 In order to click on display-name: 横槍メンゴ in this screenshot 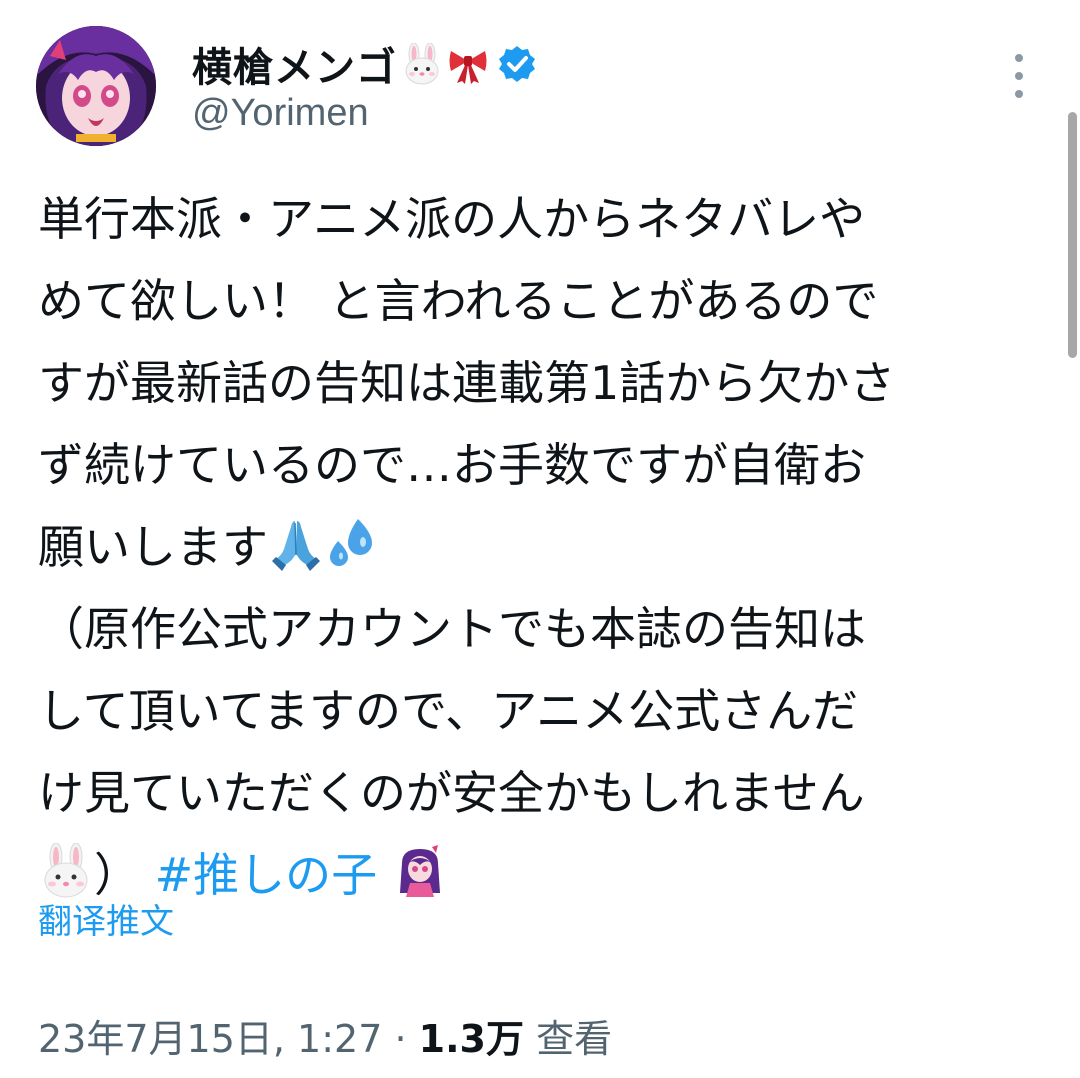, I will do `click(294, 64)`.